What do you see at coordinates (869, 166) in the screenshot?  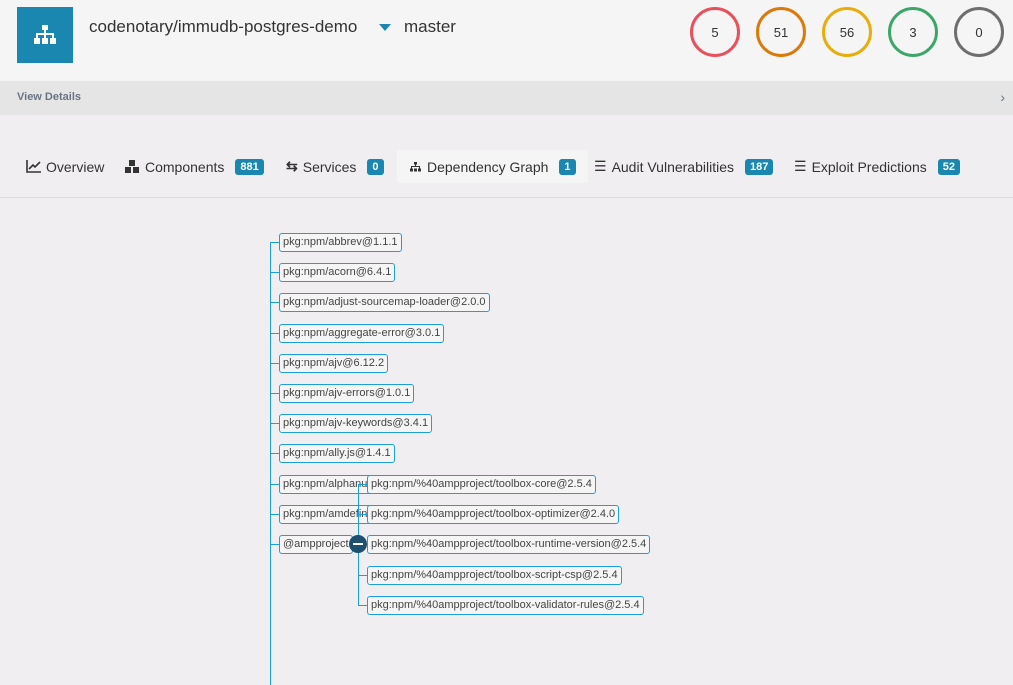 I see `tab-label: Exploit Predictions` at bounding box center [869, 166].